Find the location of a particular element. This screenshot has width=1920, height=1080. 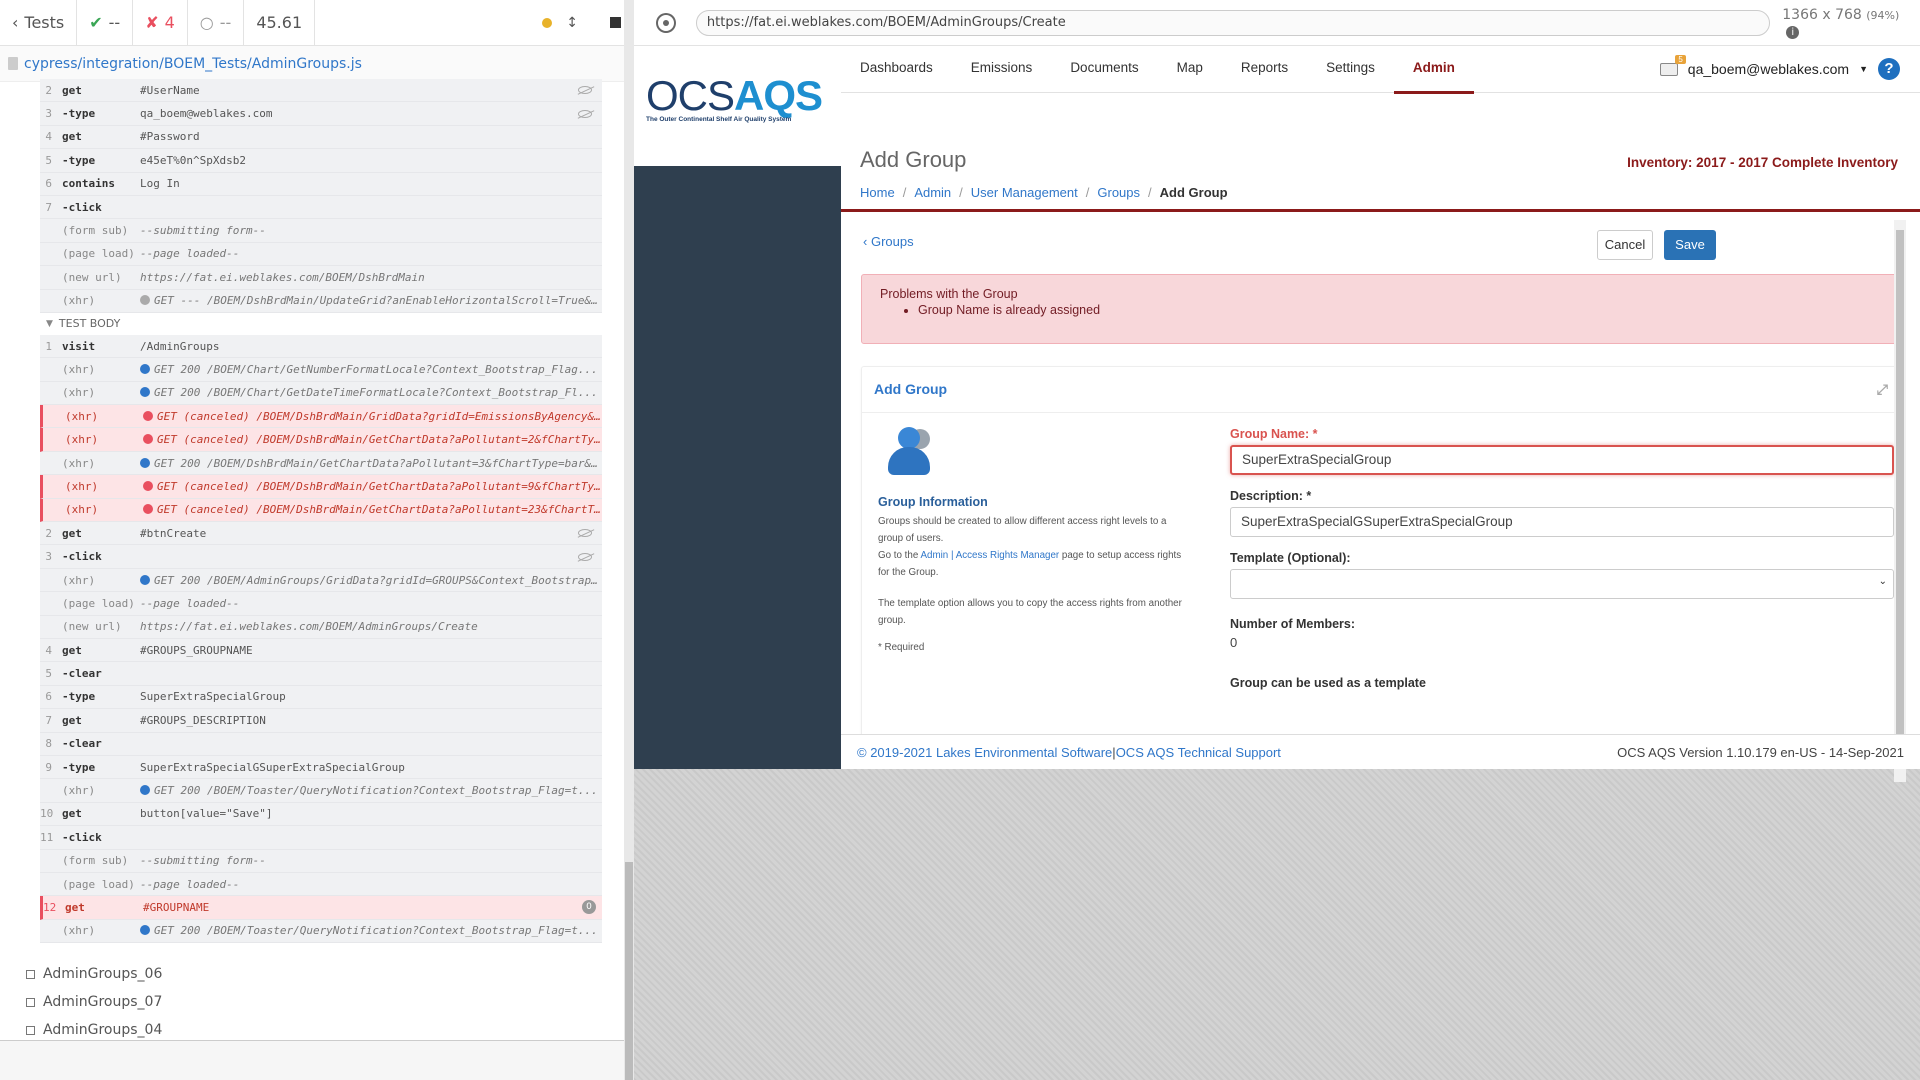

log-row: 6 contains Log In is located at coordinates (321, 184).